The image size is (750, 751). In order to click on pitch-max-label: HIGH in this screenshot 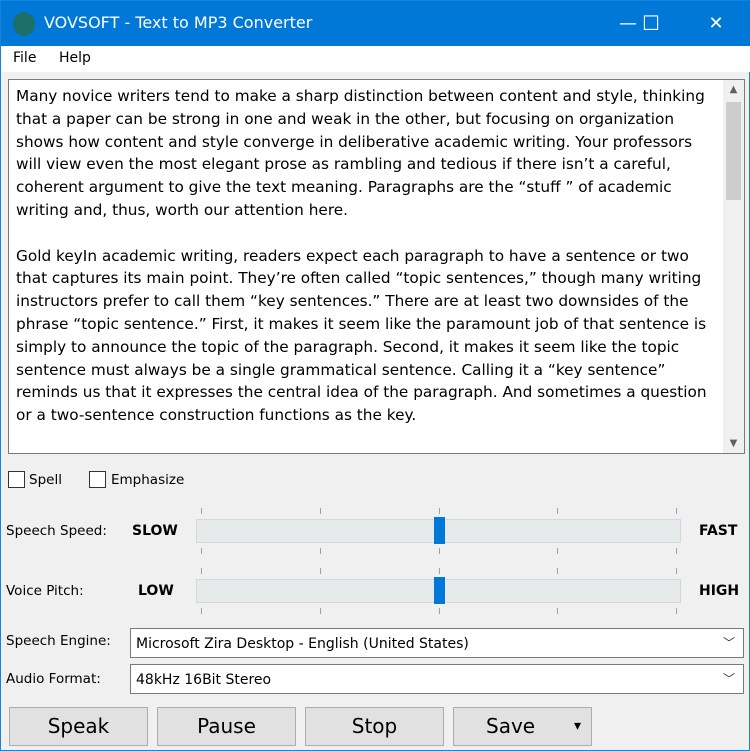, I will do `click(719, 591)`.